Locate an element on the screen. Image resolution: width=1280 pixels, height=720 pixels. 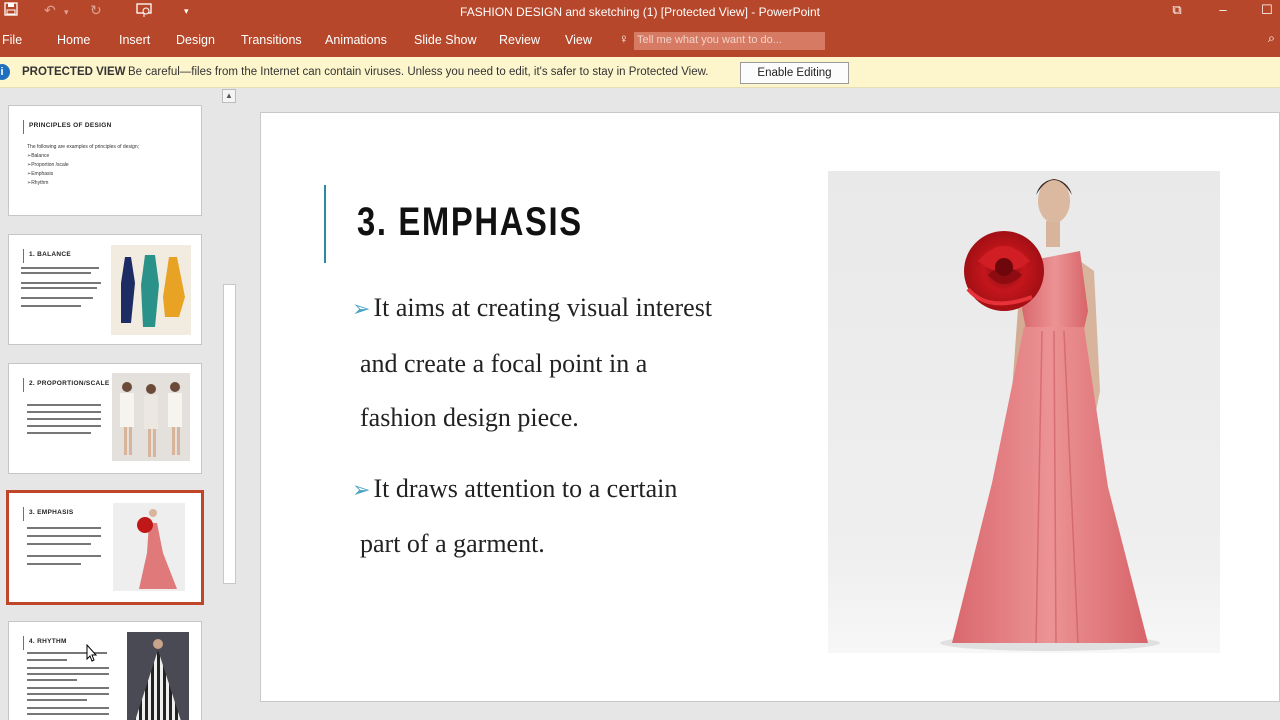
mouse-cursor-icon is located at coordinates (92, 653).